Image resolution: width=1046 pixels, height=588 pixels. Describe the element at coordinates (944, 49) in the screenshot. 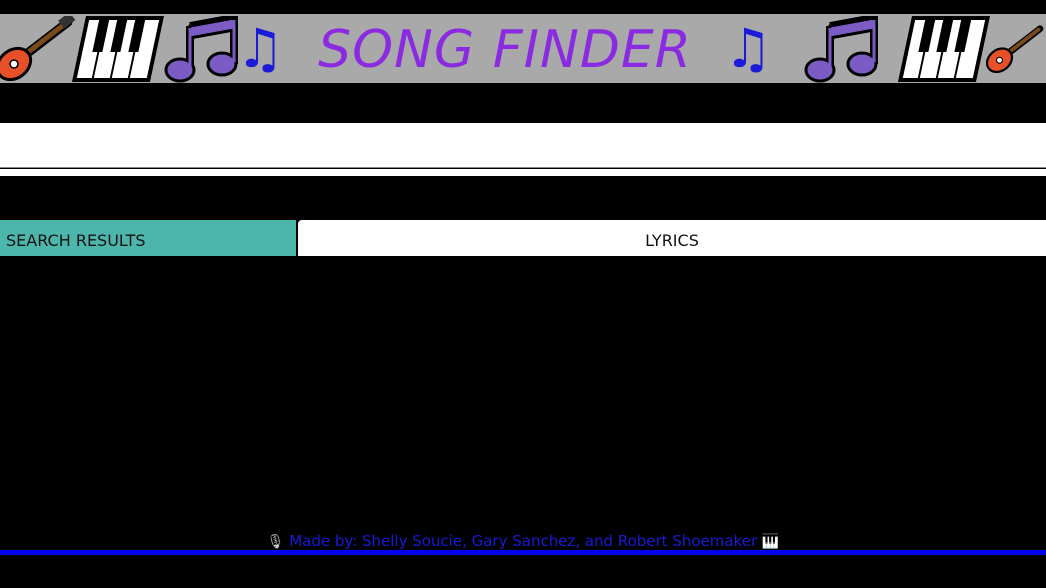

I see `piano-keys-icon` at that location.